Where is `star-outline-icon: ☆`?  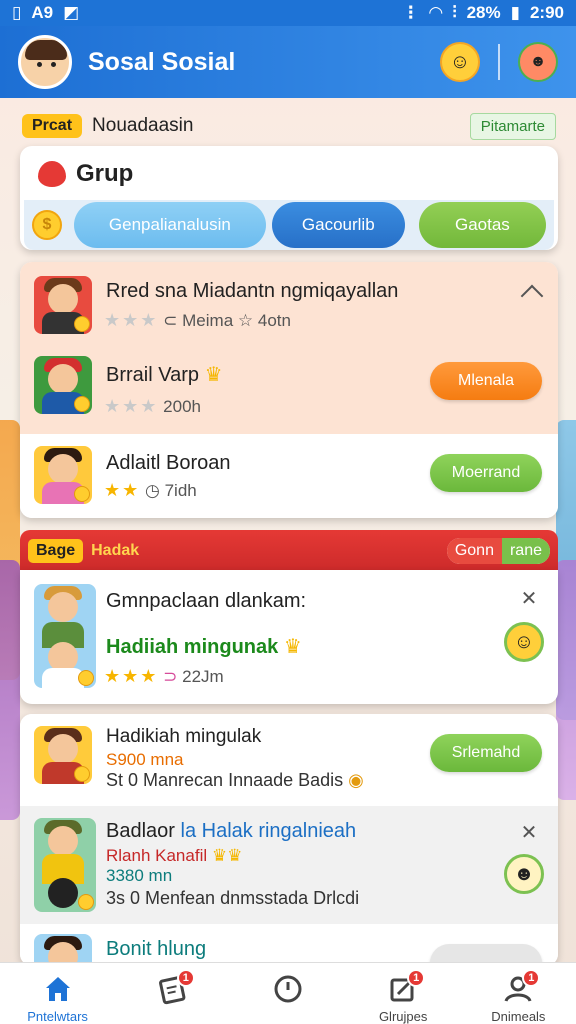
star-outline-icon: ☆ is located at coordinates (245, 320).